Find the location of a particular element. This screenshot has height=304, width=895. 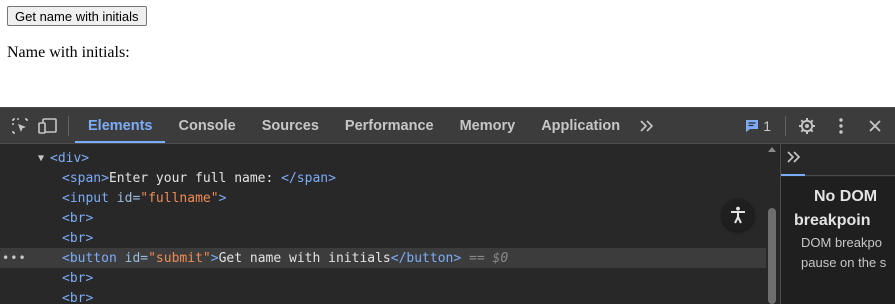

tag-div-open: <div> is located at coordinates (69, 158).